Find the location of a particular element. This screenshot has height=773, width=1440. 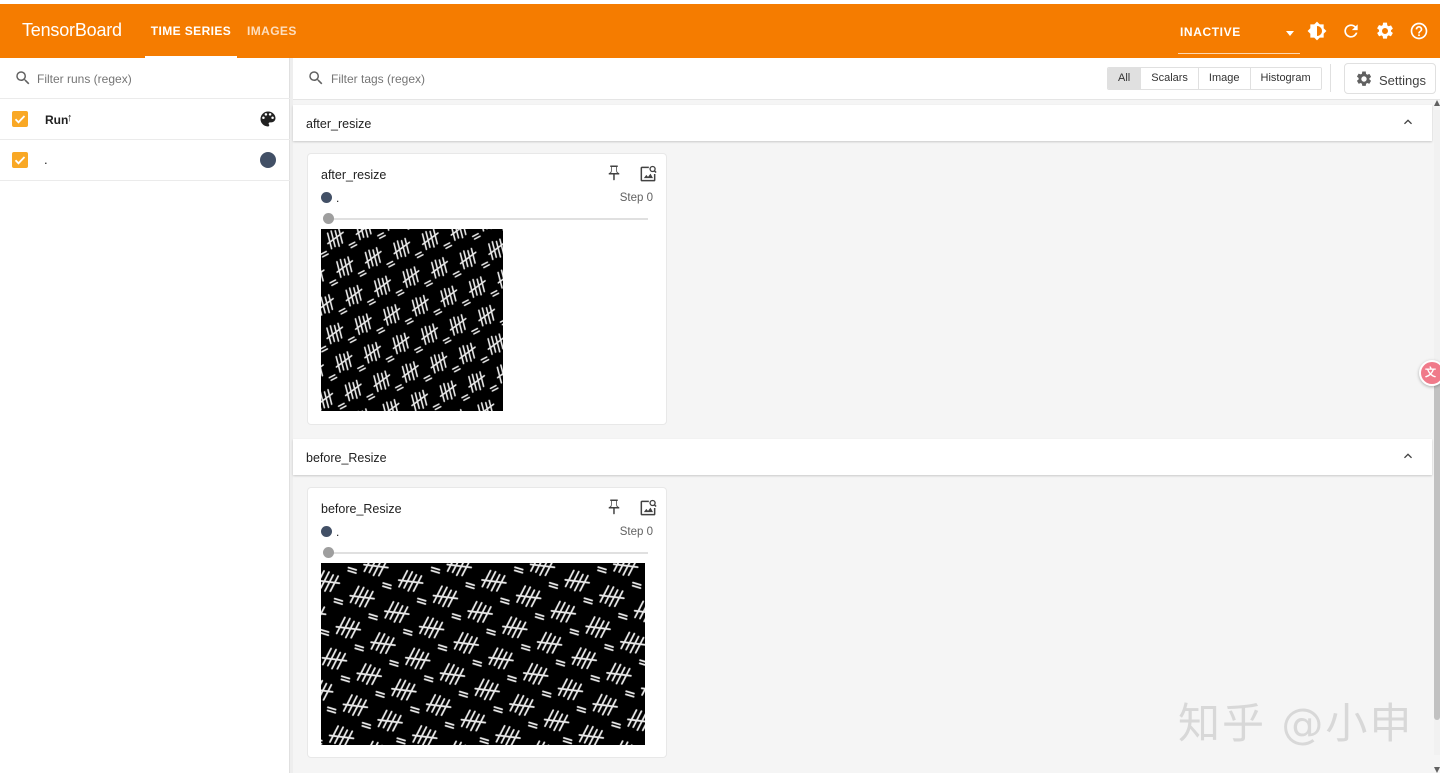

brand-title: TensorBoard is located at coordinates (72, 30).